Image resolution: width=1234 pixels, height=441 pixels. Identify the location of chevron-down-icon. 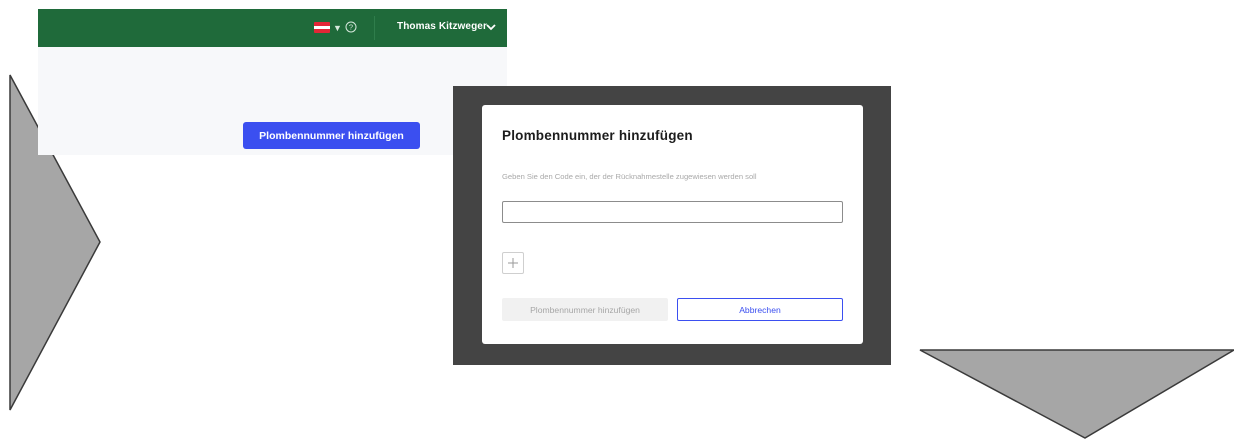
(491, 27).